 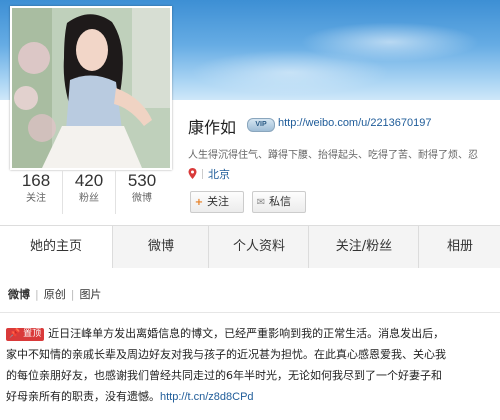 What do you see at coordinates (142, 192) in the screenshot?
I see `posts-count: 530 微博` at bounding box center [142, 192].